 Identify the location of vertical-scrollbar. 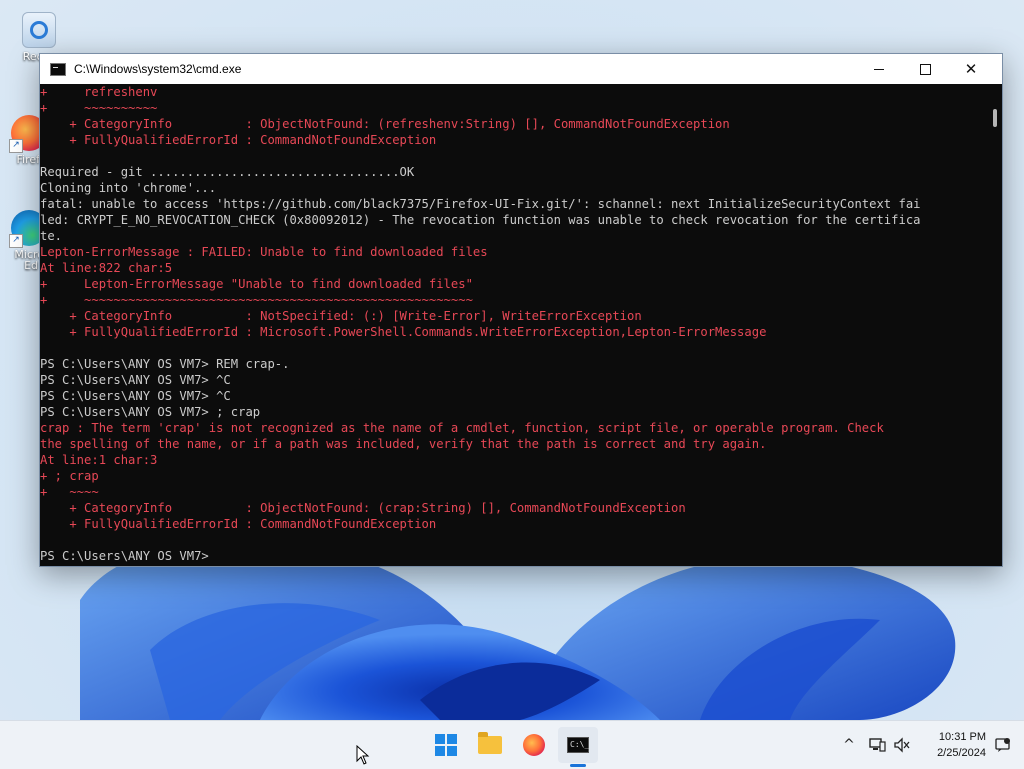
(995, 324).